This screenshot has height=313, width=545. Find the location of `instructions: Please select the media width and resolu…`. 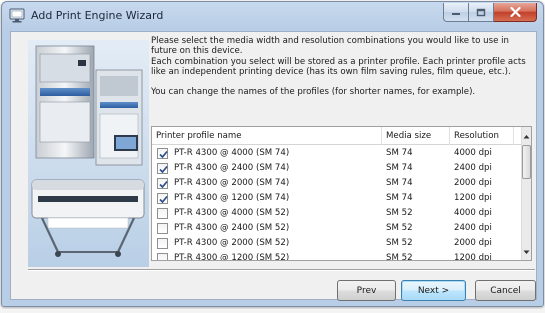

instructions: Please select the media width and resolu… is located at coordinates (343, 66).